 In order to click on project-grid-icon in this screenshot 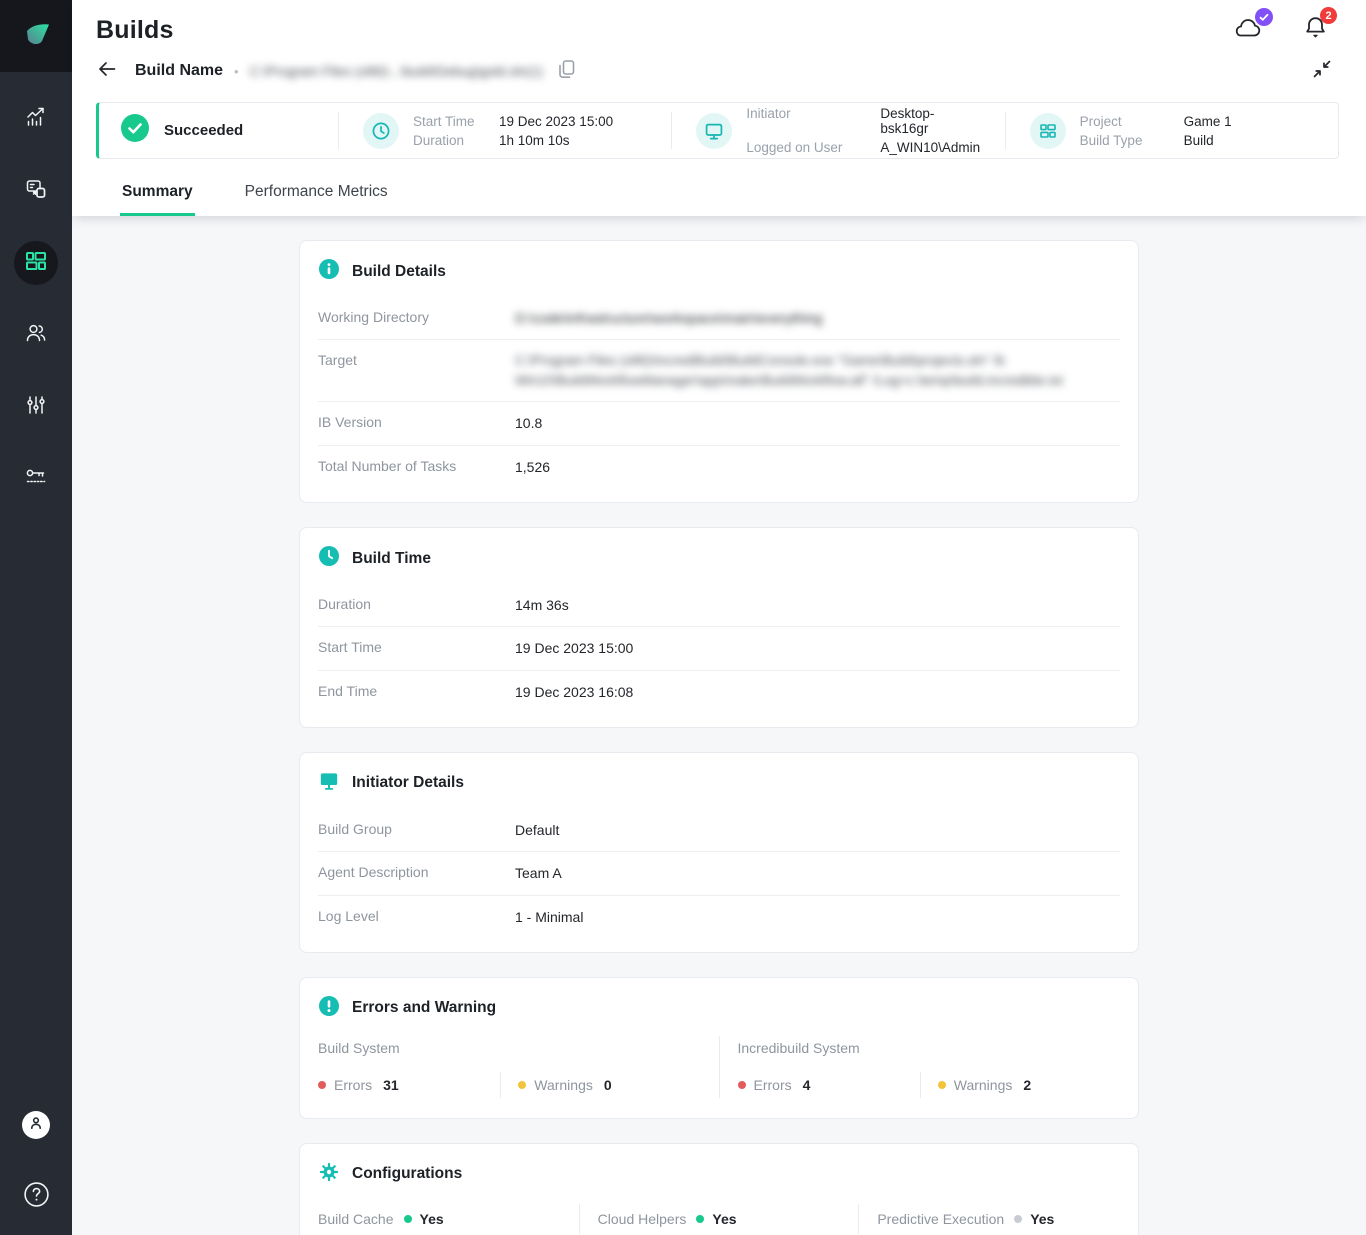, I will do `click(1047, 130)`.